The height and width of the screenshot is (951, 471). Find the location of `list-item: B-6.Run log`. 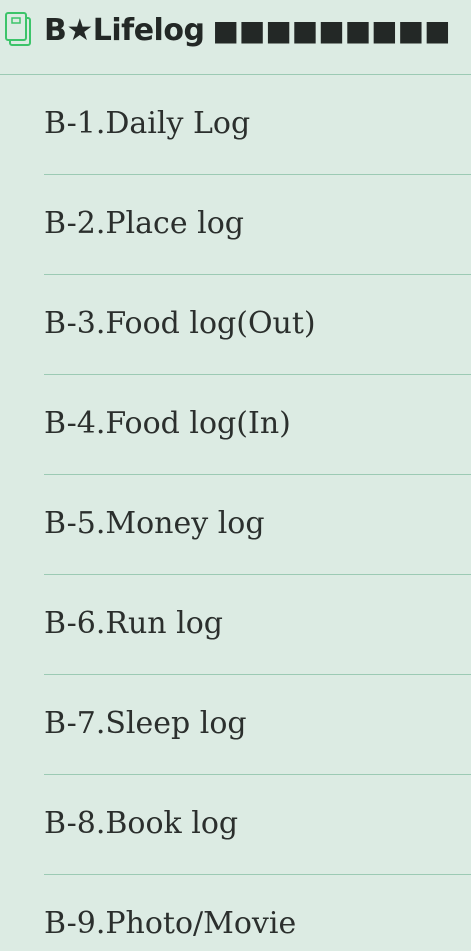

list-item: B-6.Run log is located at coordinates (257, 625).